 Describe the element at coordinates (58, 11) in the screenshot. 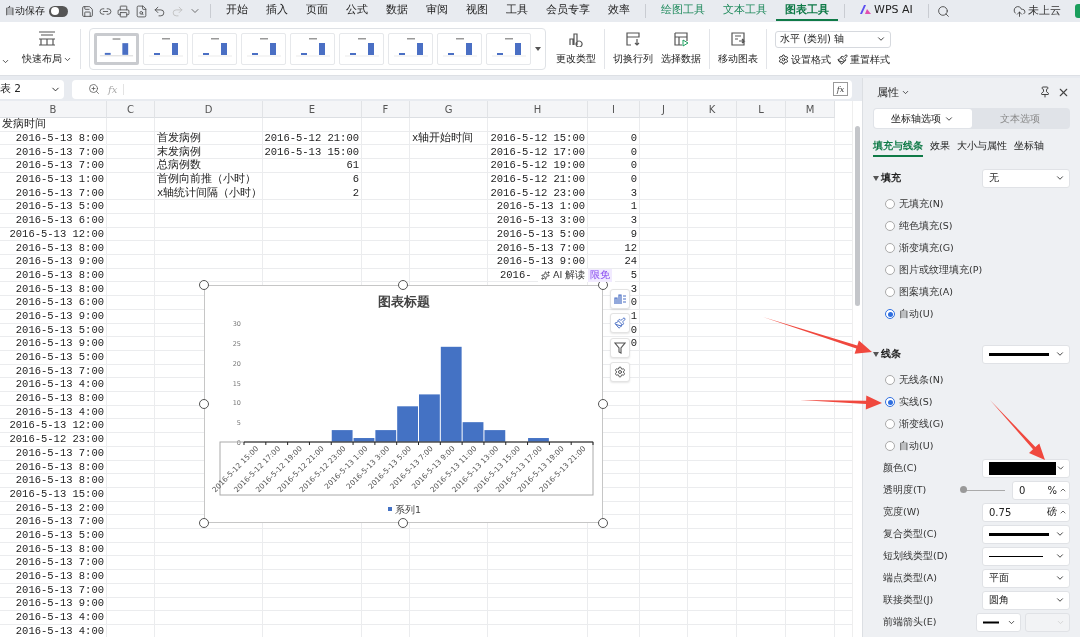

I see `autosave-toggle` at that location.